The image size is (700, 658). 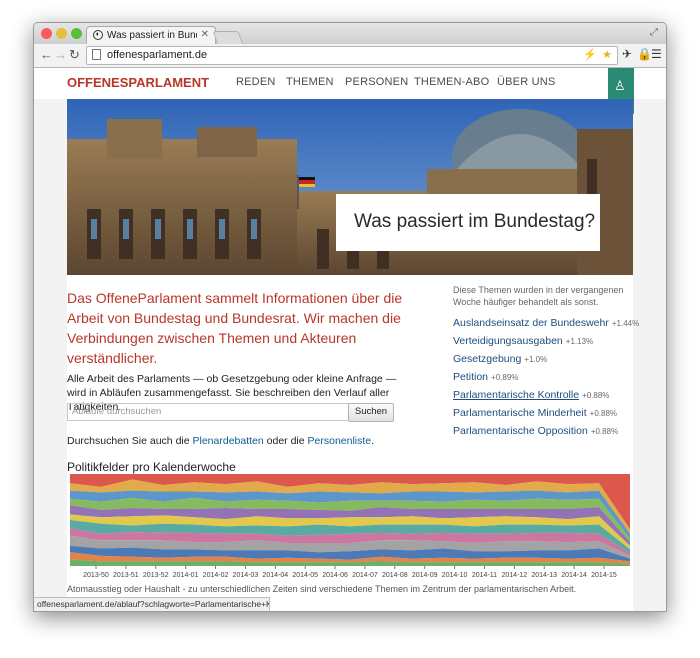 I want to click on hero-title-box: Was passiert im Bundestag?, so click(x=468, y=222).